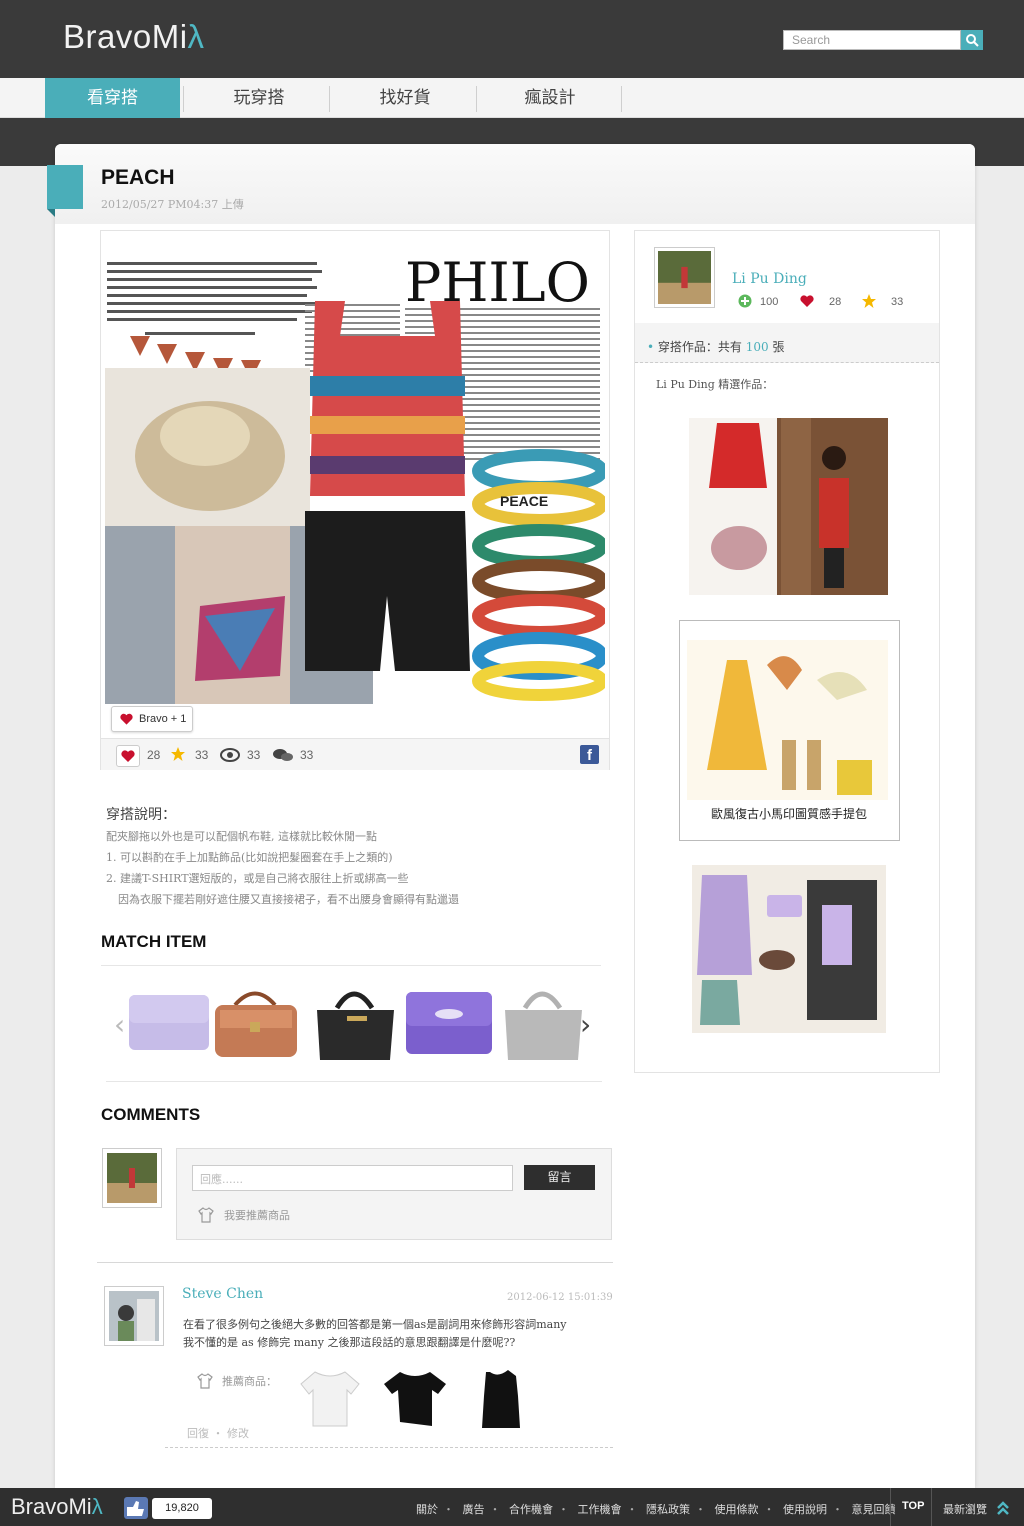 This screenshot has height=1526, width=1024. What do you see at coordinates (241, 836) in the screenshot?
I see `description-line: 配夾腳拖以外也是可以配個帆布鞋, 這樣就比較休閒一點` at bounding box center [241, 836].